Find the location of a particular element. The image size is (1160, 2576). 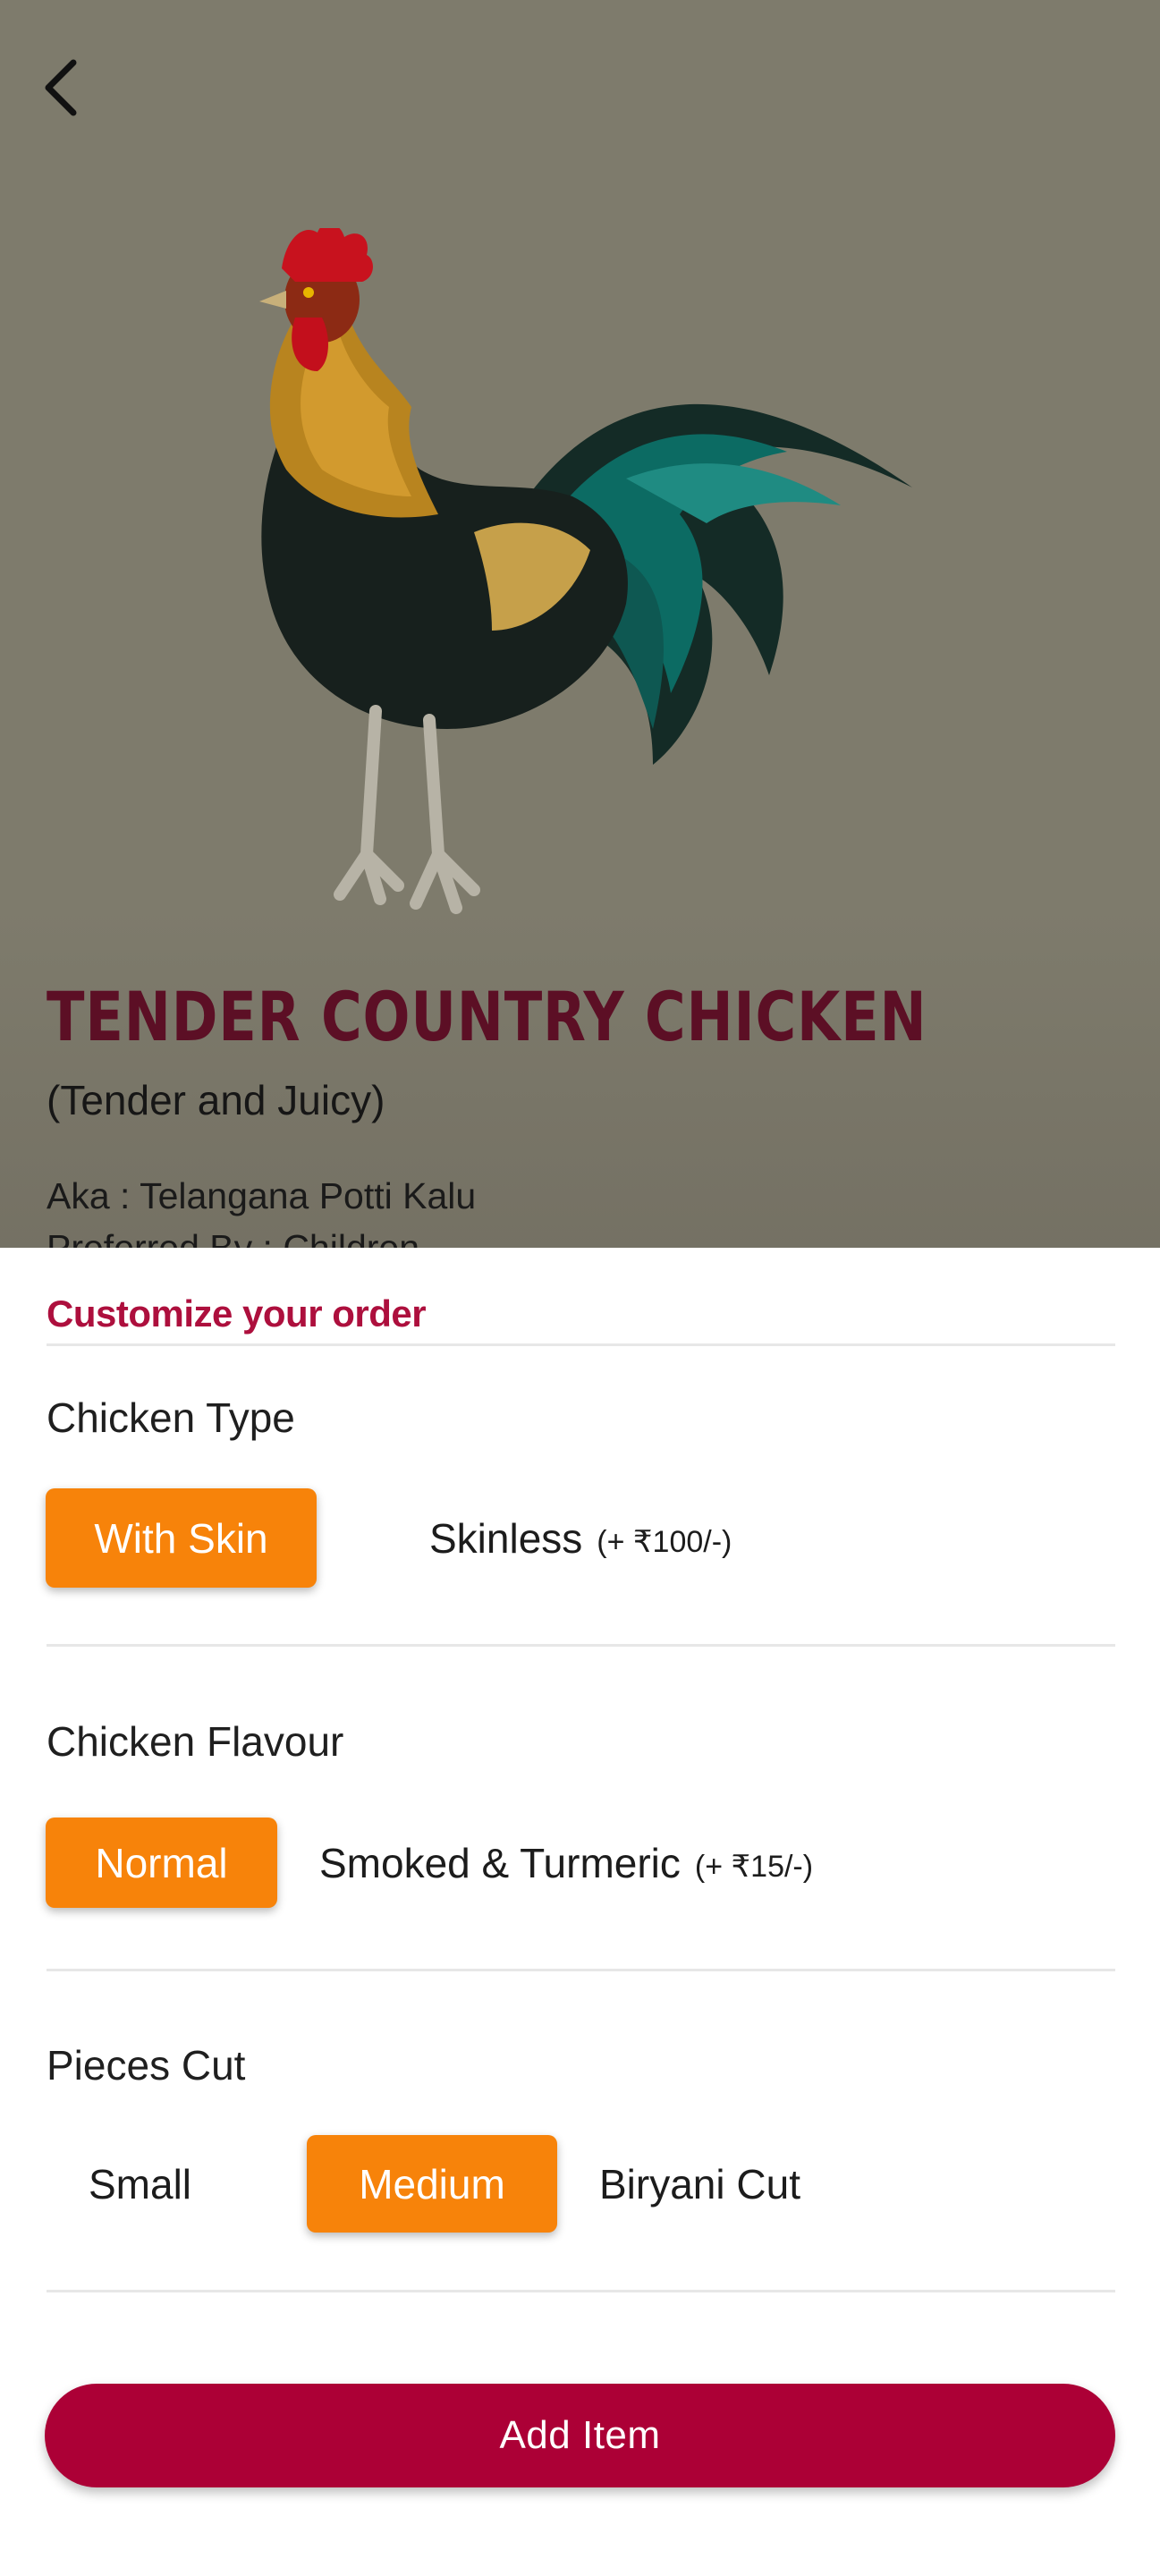

product-title: TENDER COUNTRY CHICKEN is located at coordinates (487, 1016).